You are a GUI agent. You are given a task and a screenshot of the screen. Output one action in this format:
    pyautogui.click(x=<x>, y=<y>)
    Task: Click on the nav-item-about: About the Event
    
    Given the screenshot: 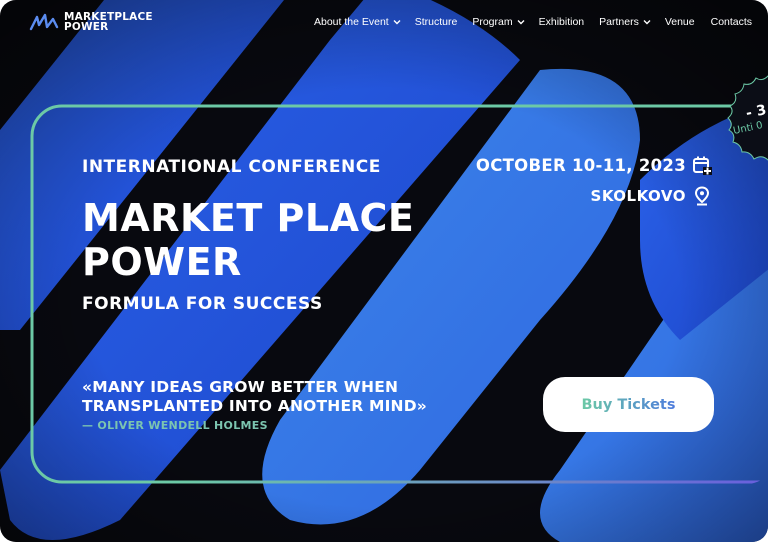 What is the action you would take?
    pyautogui.click(x=357, y=22)
    